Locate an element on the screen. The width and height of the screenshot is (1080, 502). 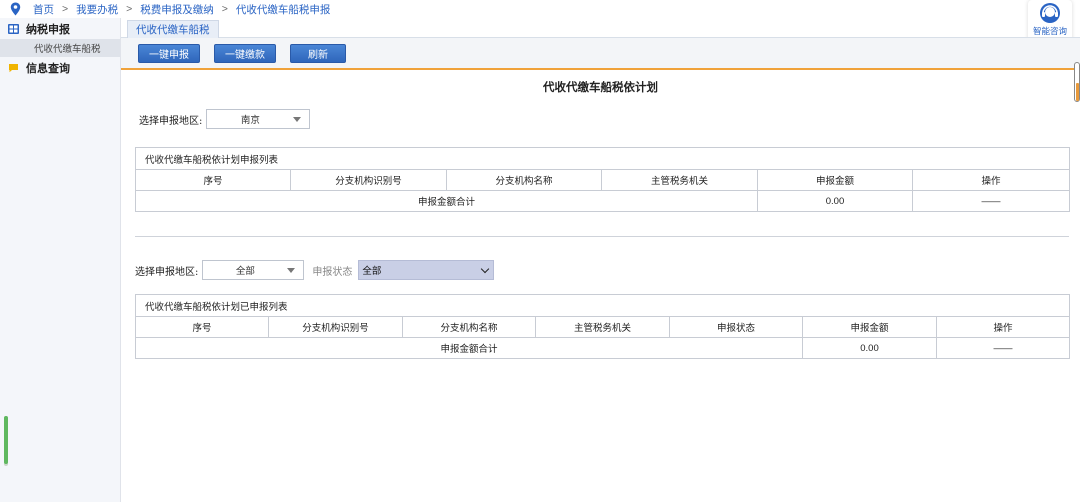
breadcrumb-home: 首页 is located at coordinates (43, 9).